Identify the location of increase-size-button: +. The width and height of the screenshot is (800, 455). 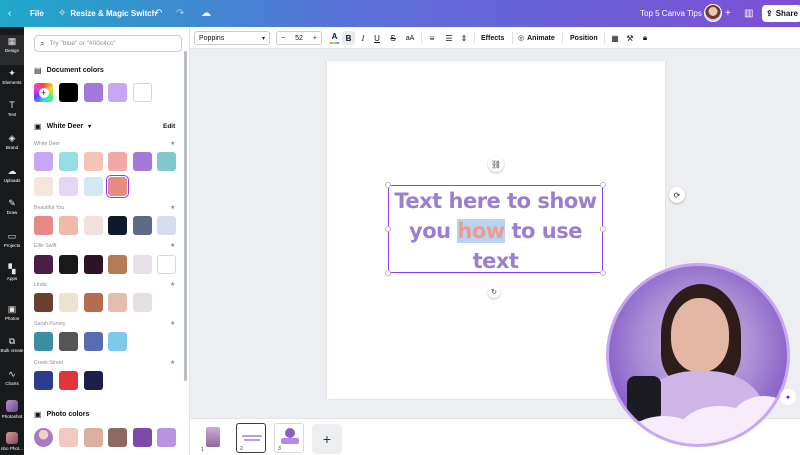
(315, 38).